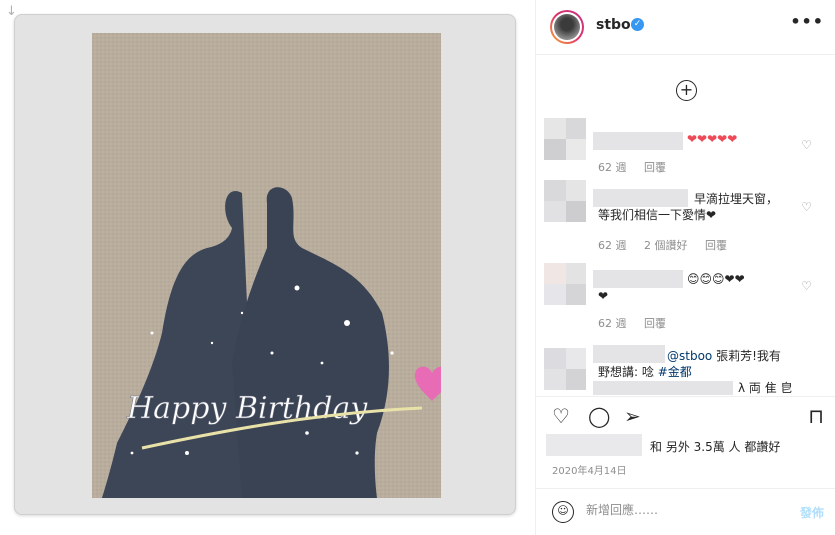 This screenshot has width=835, height=535. Describe the element at coordinates (589, 469) in the screenshot. I see `post-date: 2020年4月14日` at that location.